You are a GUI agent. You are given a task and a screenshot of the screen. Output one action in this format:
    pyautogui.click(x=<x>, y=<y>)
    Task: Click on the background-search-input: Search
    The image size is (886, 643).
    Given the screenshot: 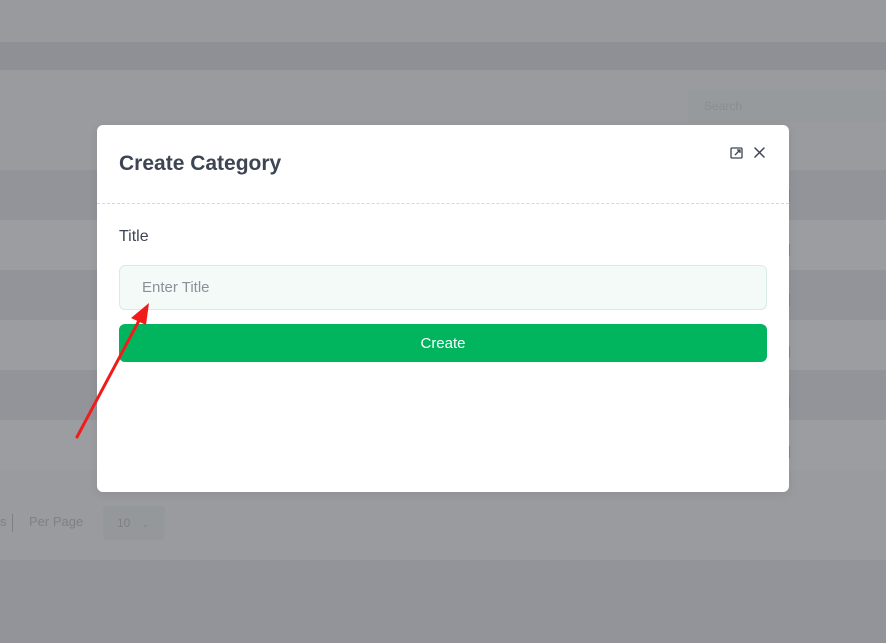 What is the action you would take?
    pyautogui.click(x=787, y=106)
    